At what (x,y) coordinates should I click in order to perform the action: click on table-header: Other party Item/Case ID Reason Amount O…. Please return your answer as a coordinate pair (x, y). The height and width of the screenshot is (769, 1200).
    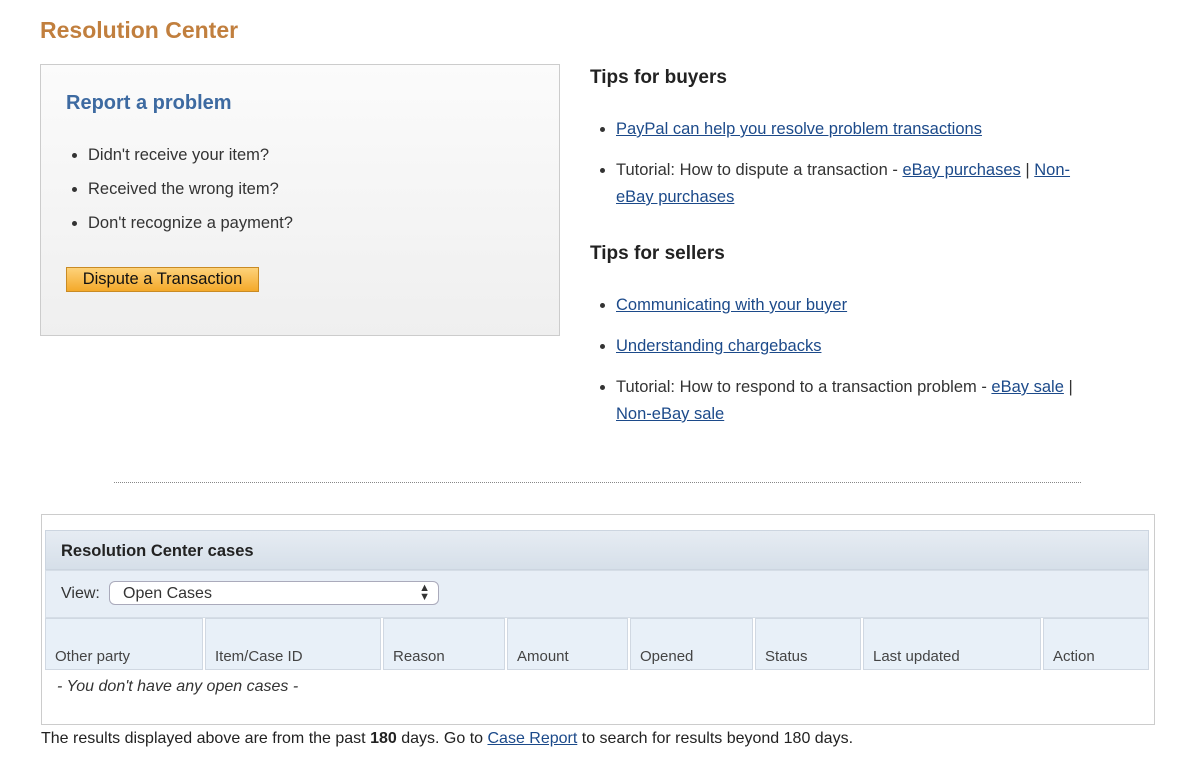
    Looking at the image, I should click on (597, 645).